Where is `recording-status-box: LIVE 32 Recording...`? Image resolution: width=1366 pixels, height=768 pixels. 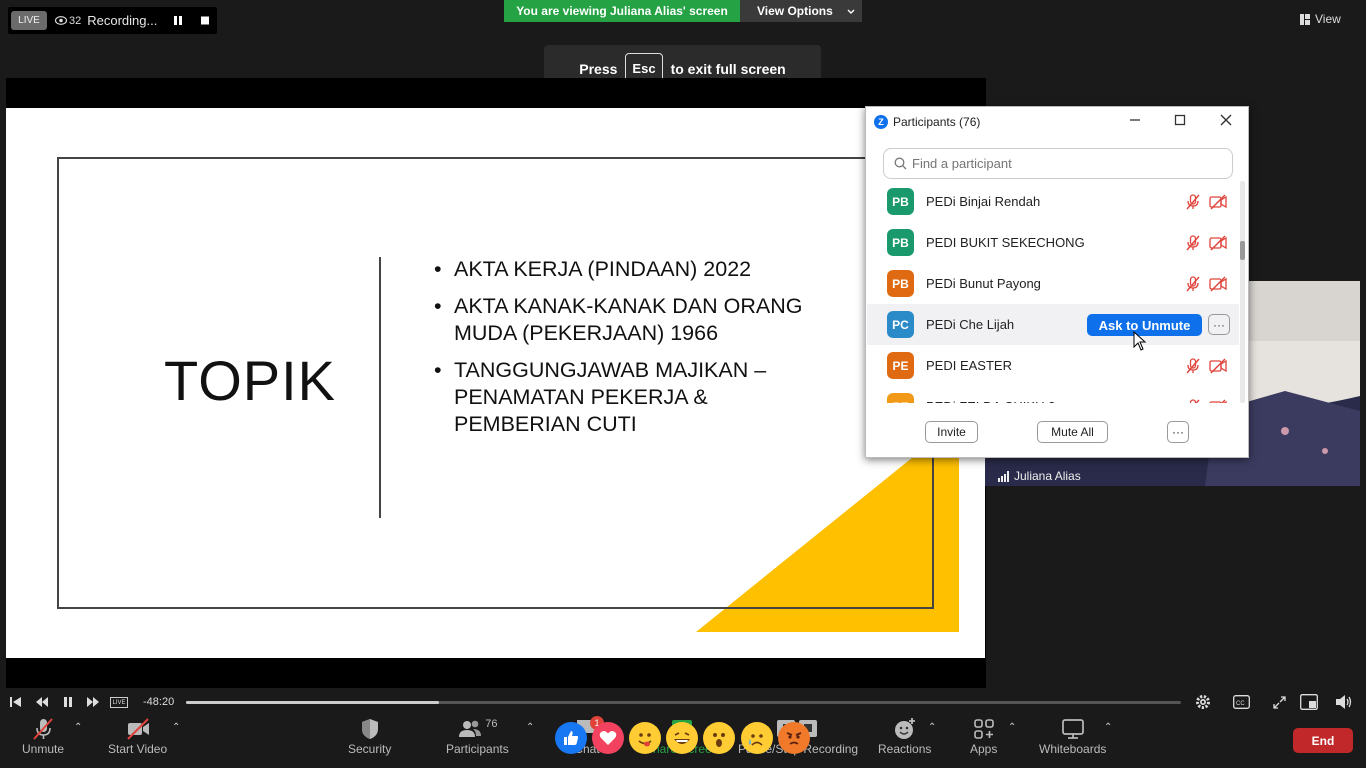 recording-status-box: LIVE 32 Recording... is located at coordinates (112, 20).